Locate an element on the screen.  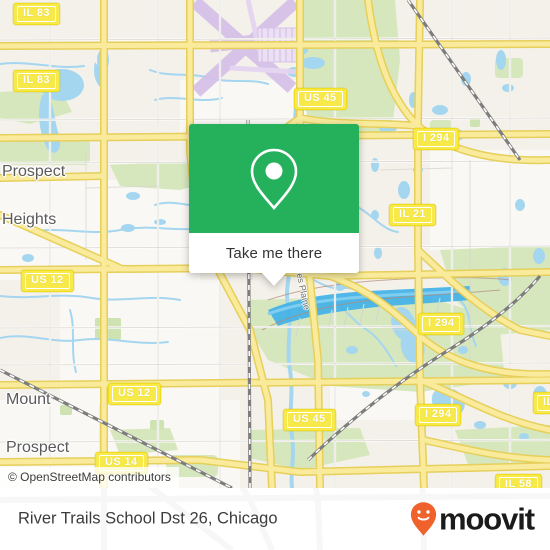
shield-label: IL 21 is located at coordinates (412, 215).